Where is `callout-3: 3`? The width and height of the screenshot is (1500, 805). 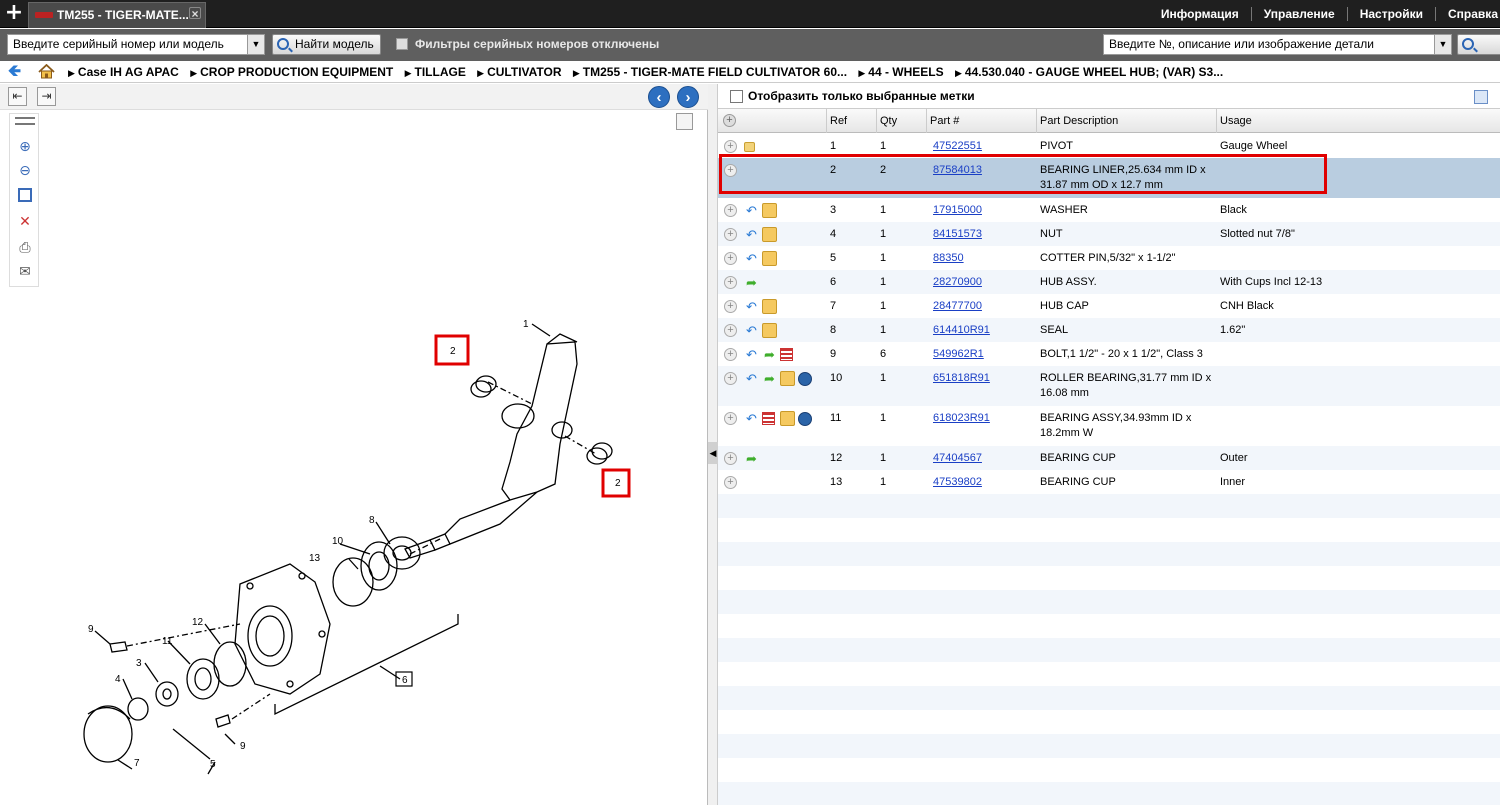
callout-3: 3 is located at coordinates (139, 663).